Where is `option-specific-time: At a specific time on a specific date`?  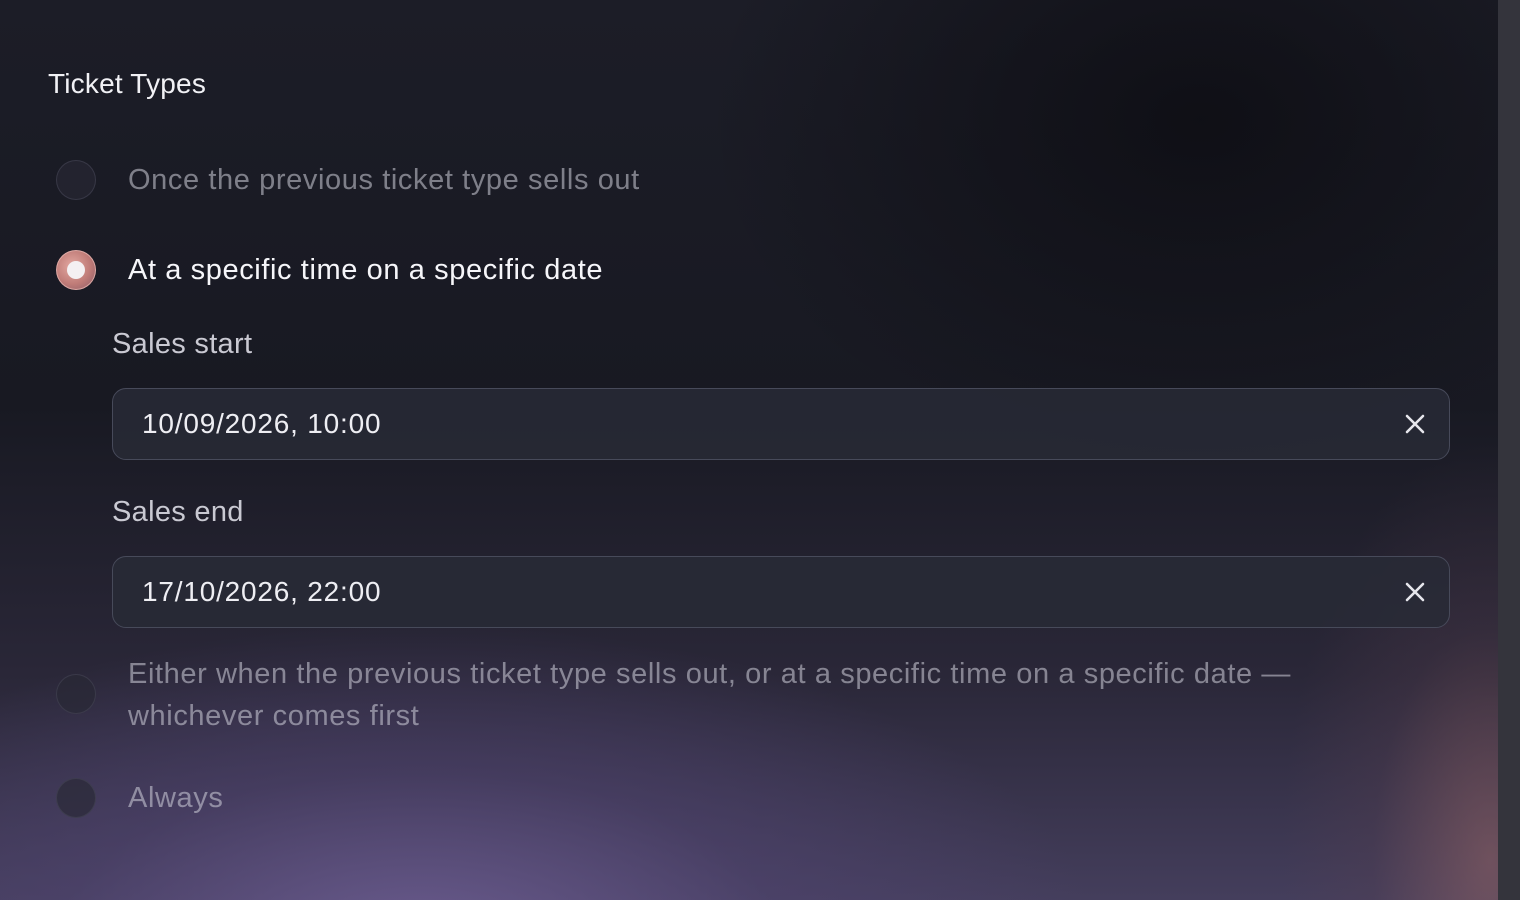
option-specific-time: At a specific time on a specific date is located at coordinates (329, 270).